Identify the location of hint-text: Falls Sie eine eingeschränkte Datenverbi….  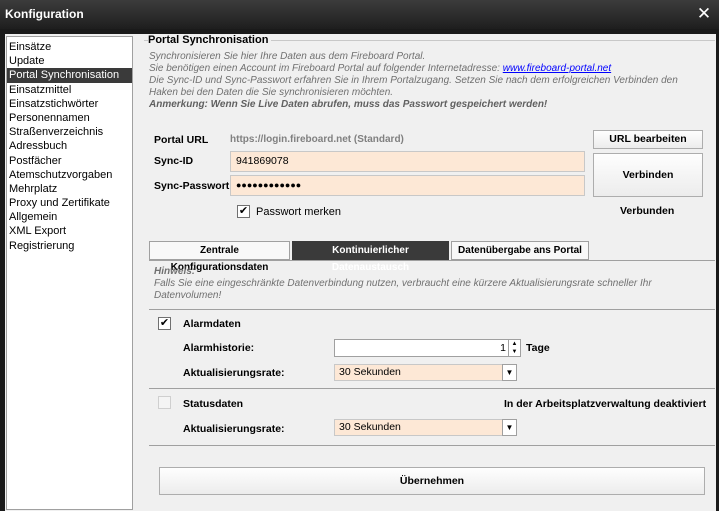
(403, 289).